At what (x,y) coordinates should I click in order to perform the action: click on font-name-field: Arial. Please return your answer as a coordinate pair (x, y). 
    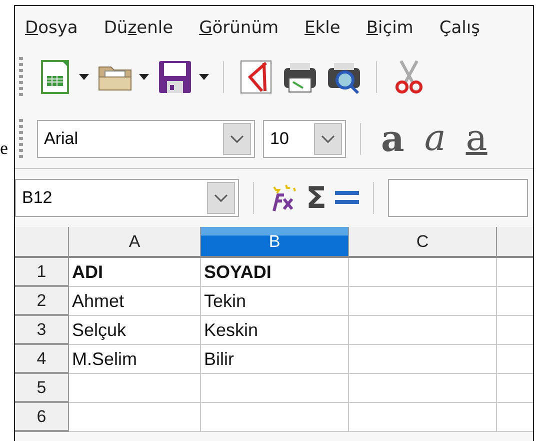
    Looking at the image, I should click on (146, 139).